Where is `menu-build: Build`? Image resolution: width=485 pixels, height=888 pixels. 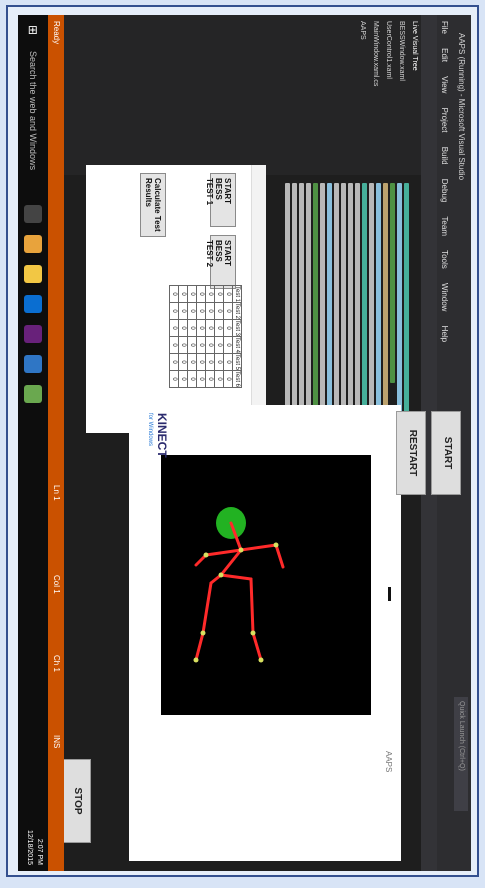 menu-build: Build is located at coordinates (444, 156).